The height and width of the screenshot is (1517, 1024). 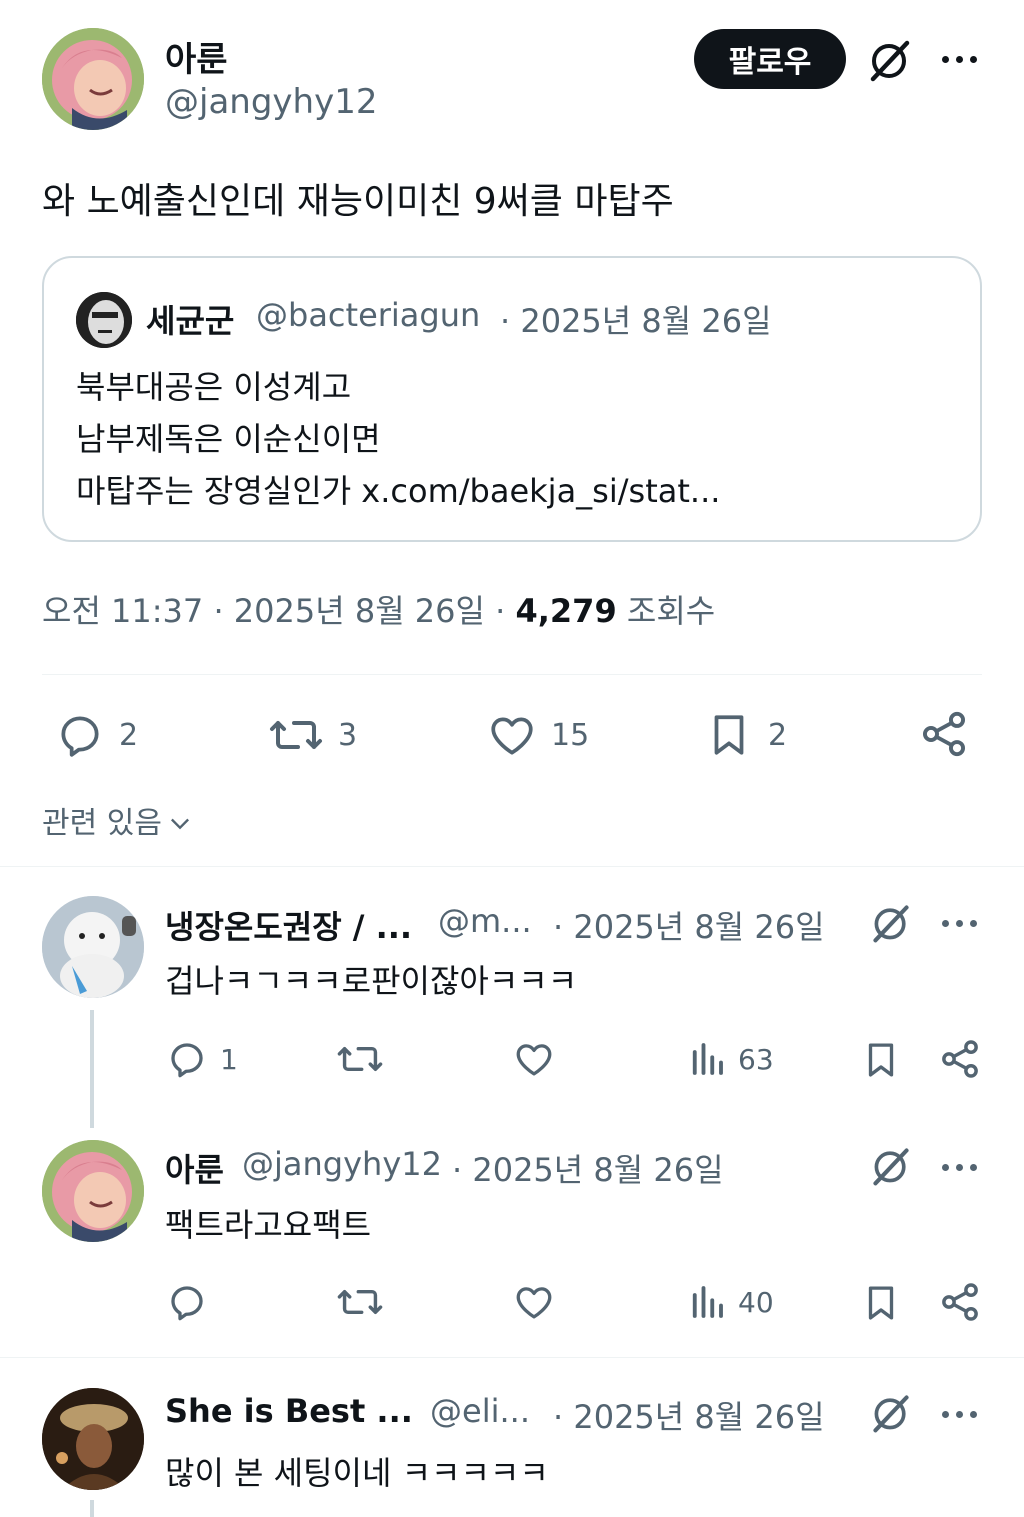 I want to click on avatar-illustration, so click(x=93, y=79).